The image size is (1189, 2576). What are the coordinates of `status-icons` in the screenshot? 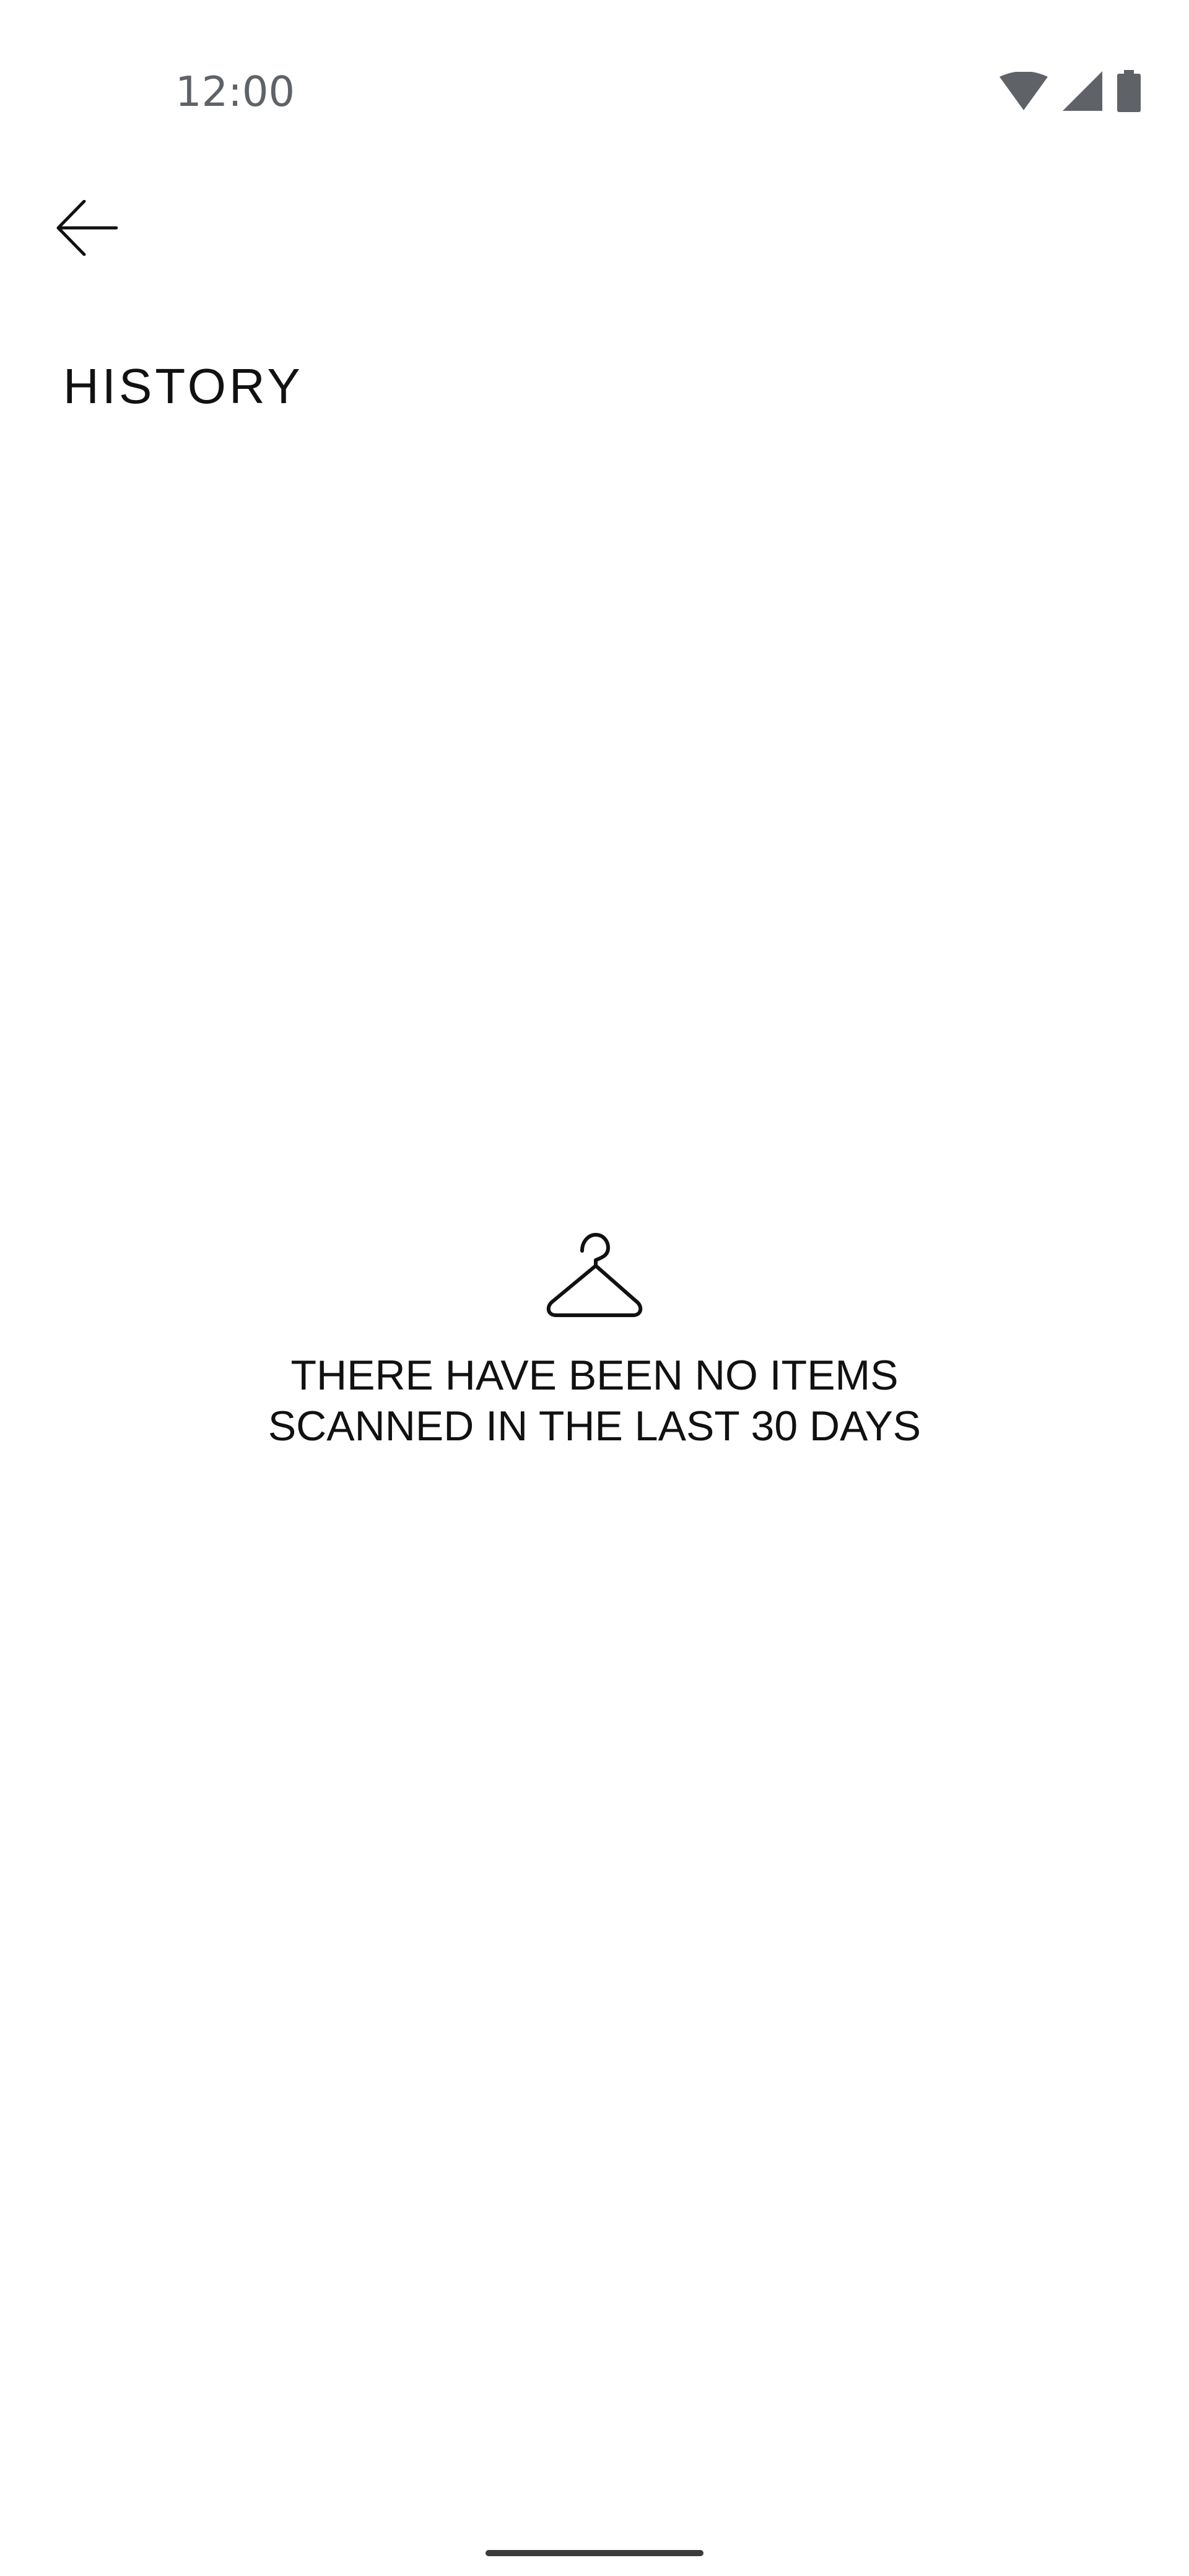 It's located at (1070, 91).